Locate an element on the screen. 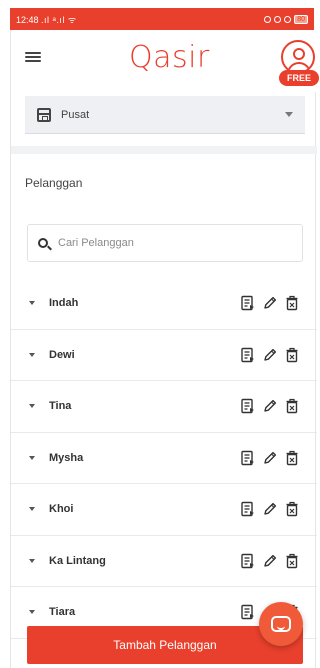 The image size is (320, 668). customer-name: Dewi is located at coordinates (62, 354).